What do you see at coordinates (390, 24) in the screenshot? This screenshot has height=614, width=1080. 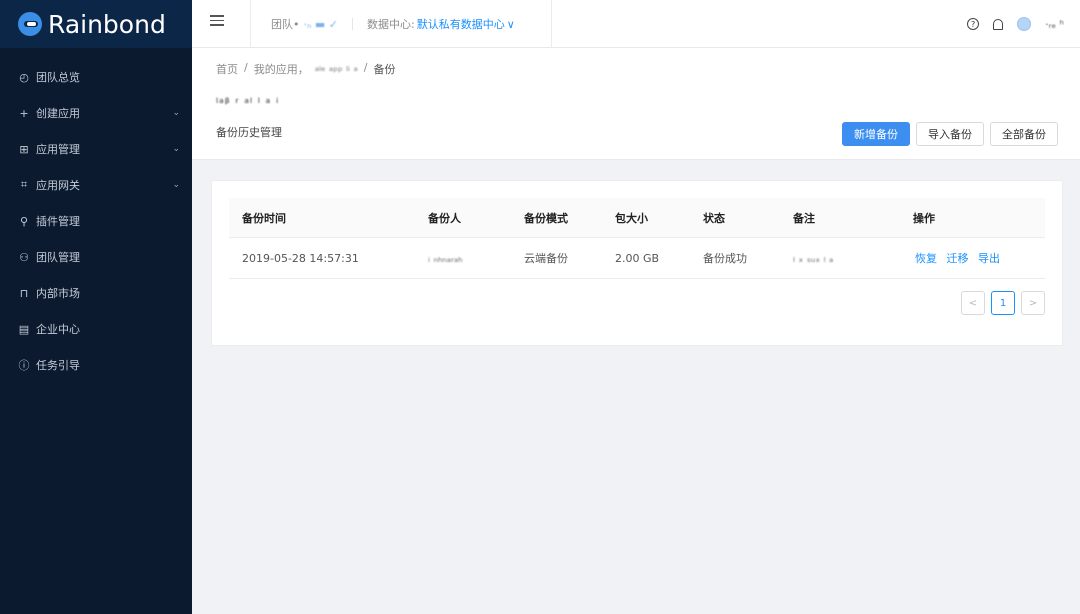 I see `datacenter-label: 数据中心:` at bounding box center [390, 24].